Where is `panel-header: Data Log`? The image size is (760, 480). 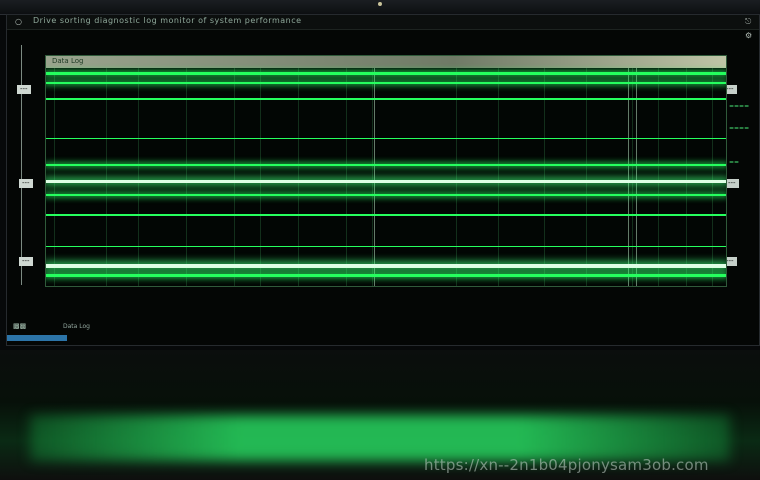 panel-header: Data Log is located at coordinates (386, 62).